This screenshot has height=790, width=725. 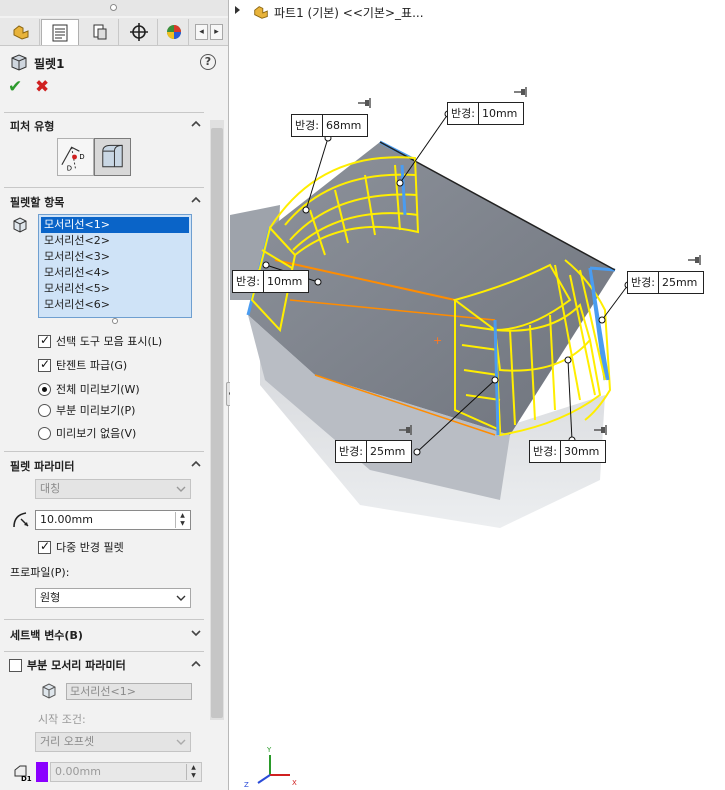 I want to click on cancel-button: ✖, so click(x=42, y=87).